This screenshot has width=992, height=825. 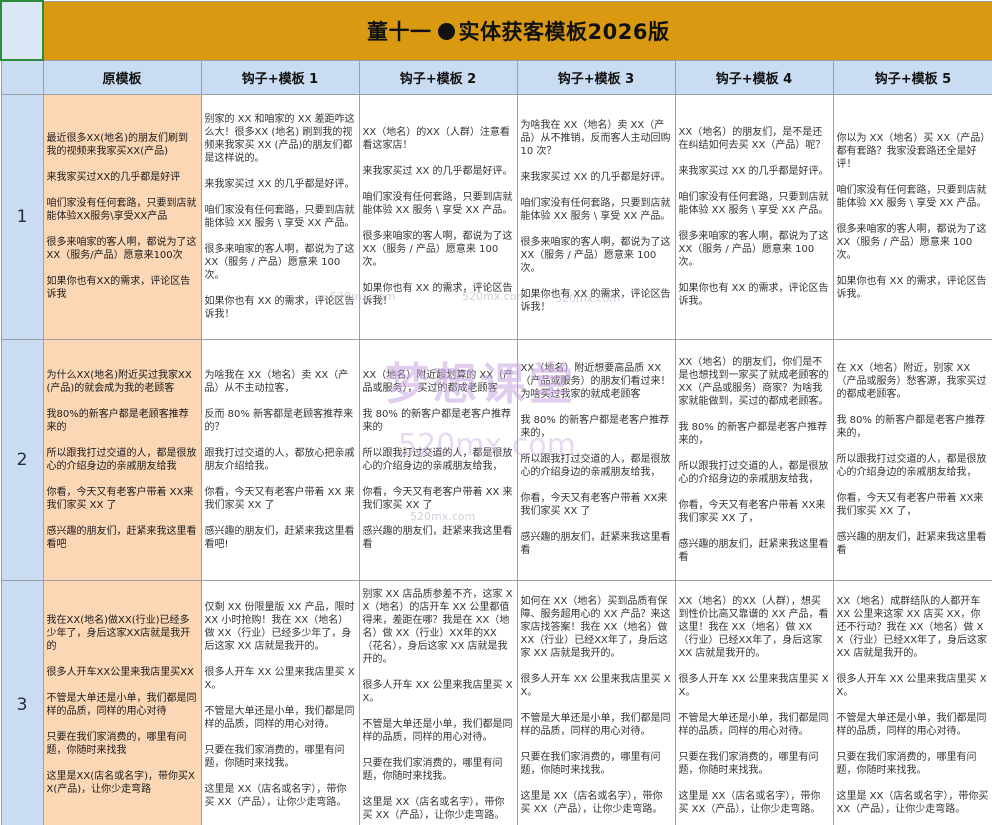 I want to click on row-number: 2, so click(x=22, y=459).